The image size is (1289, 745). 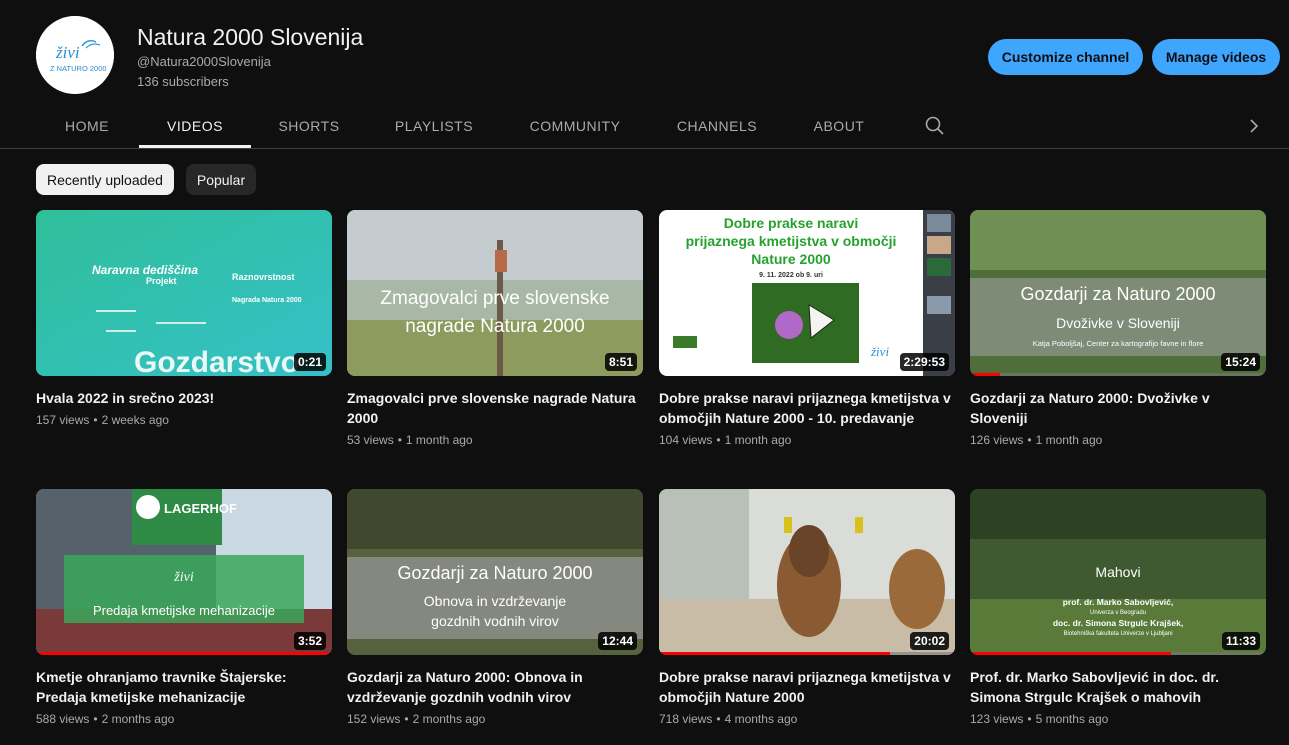 I want to click on video-meta: 123 views • 5 months ago, so click(x=1039, y=719).